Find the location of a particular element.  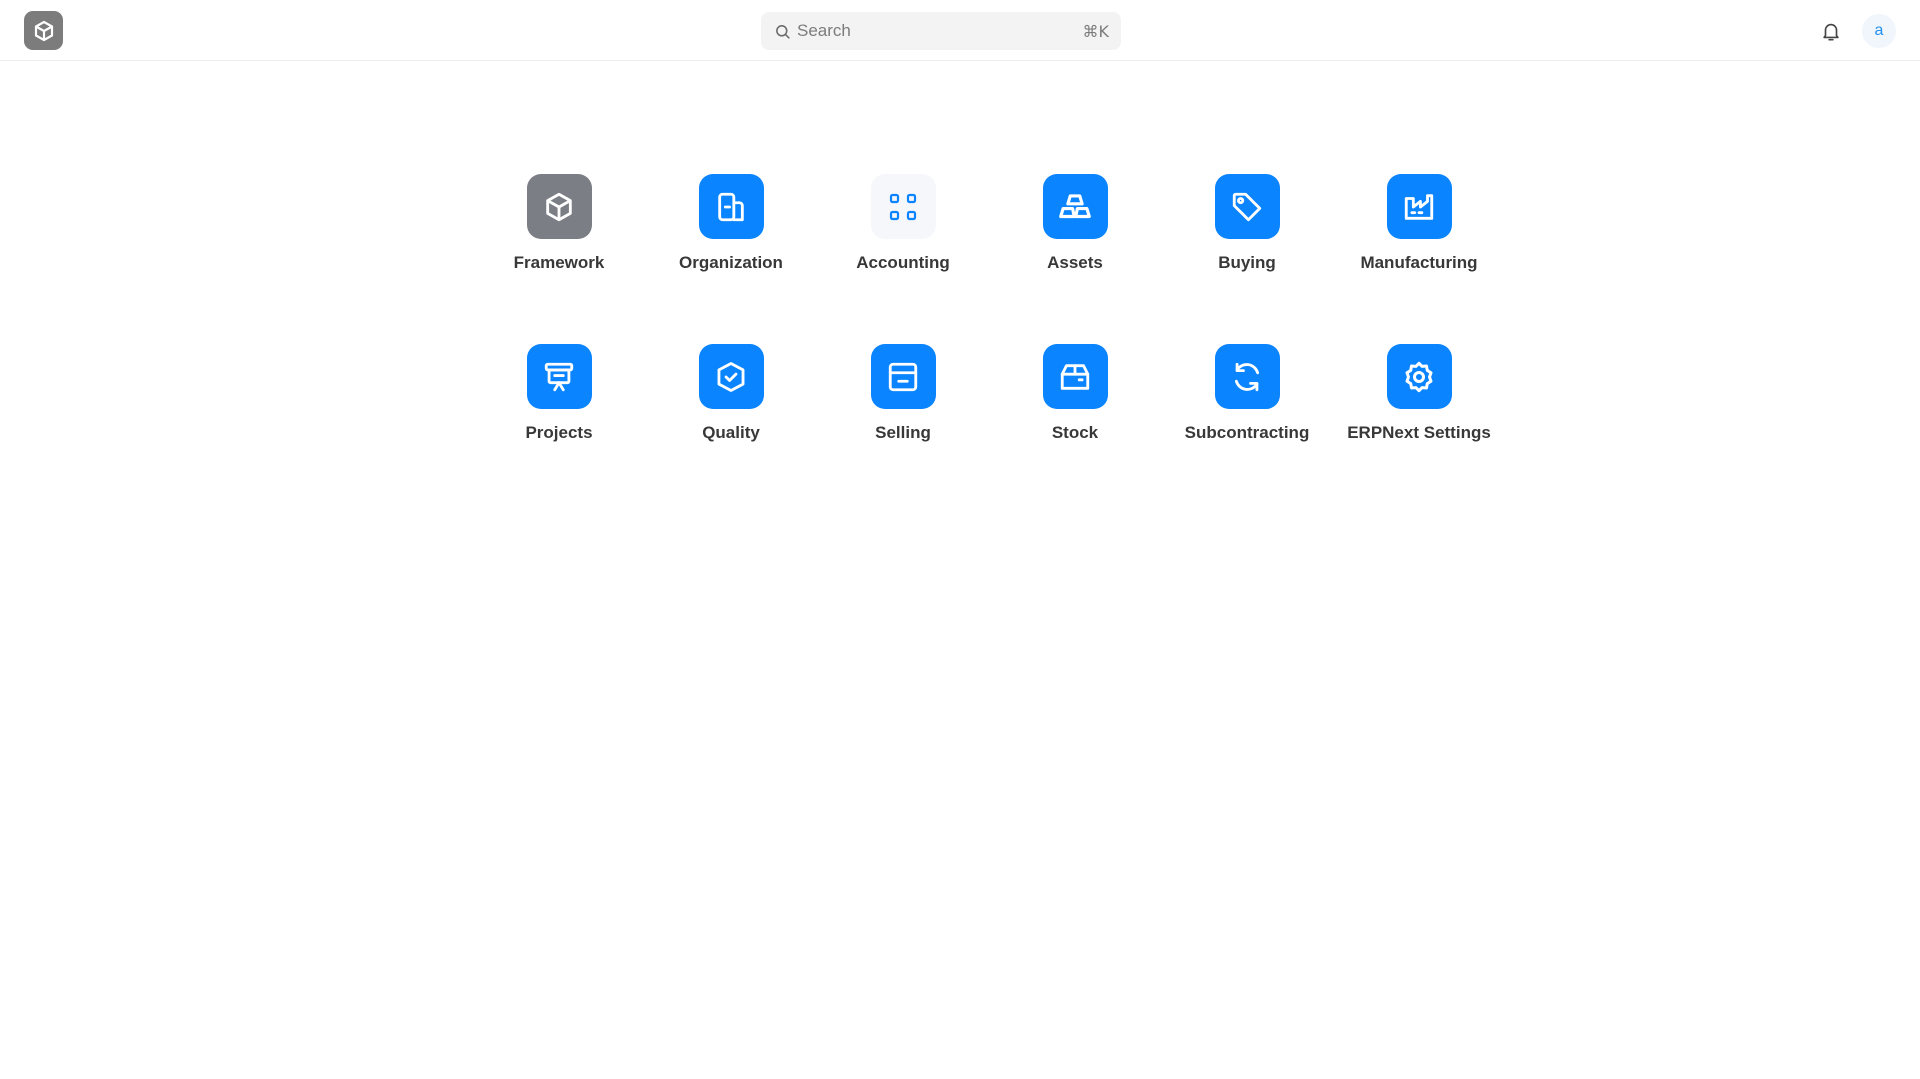

search-icon is located at coordinates (782, 31).